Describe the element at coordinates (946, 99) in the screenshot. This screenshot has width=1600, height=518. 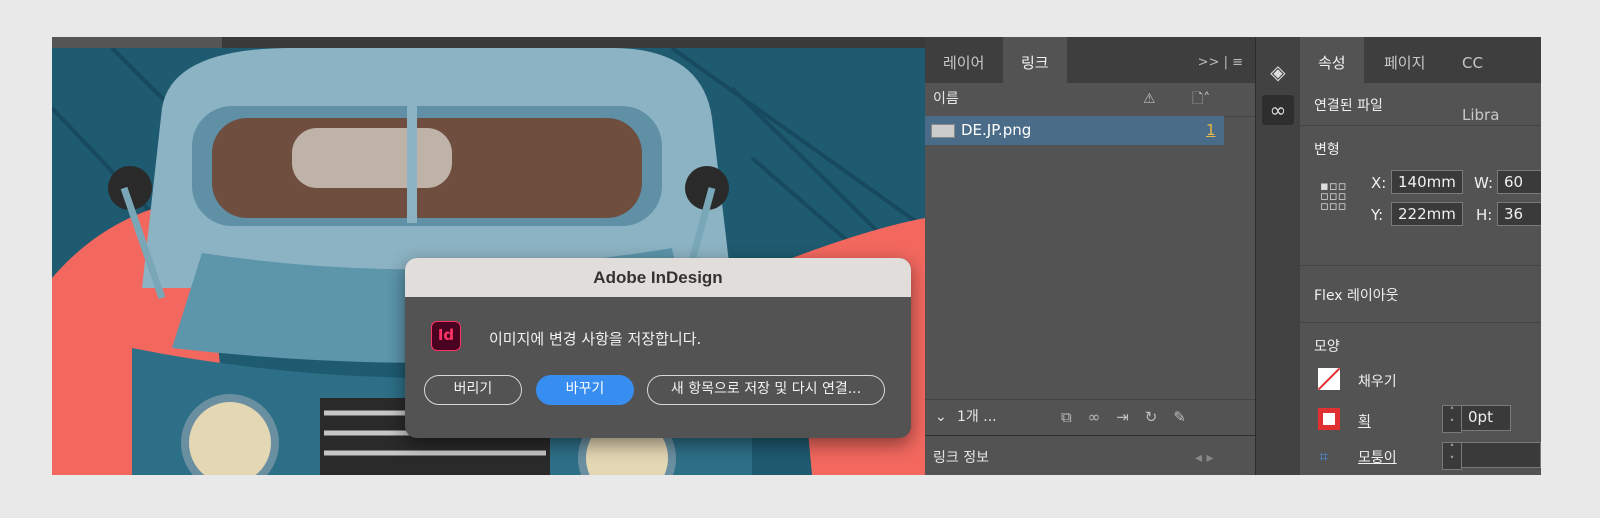
I see `column-name: 이름` at that location.